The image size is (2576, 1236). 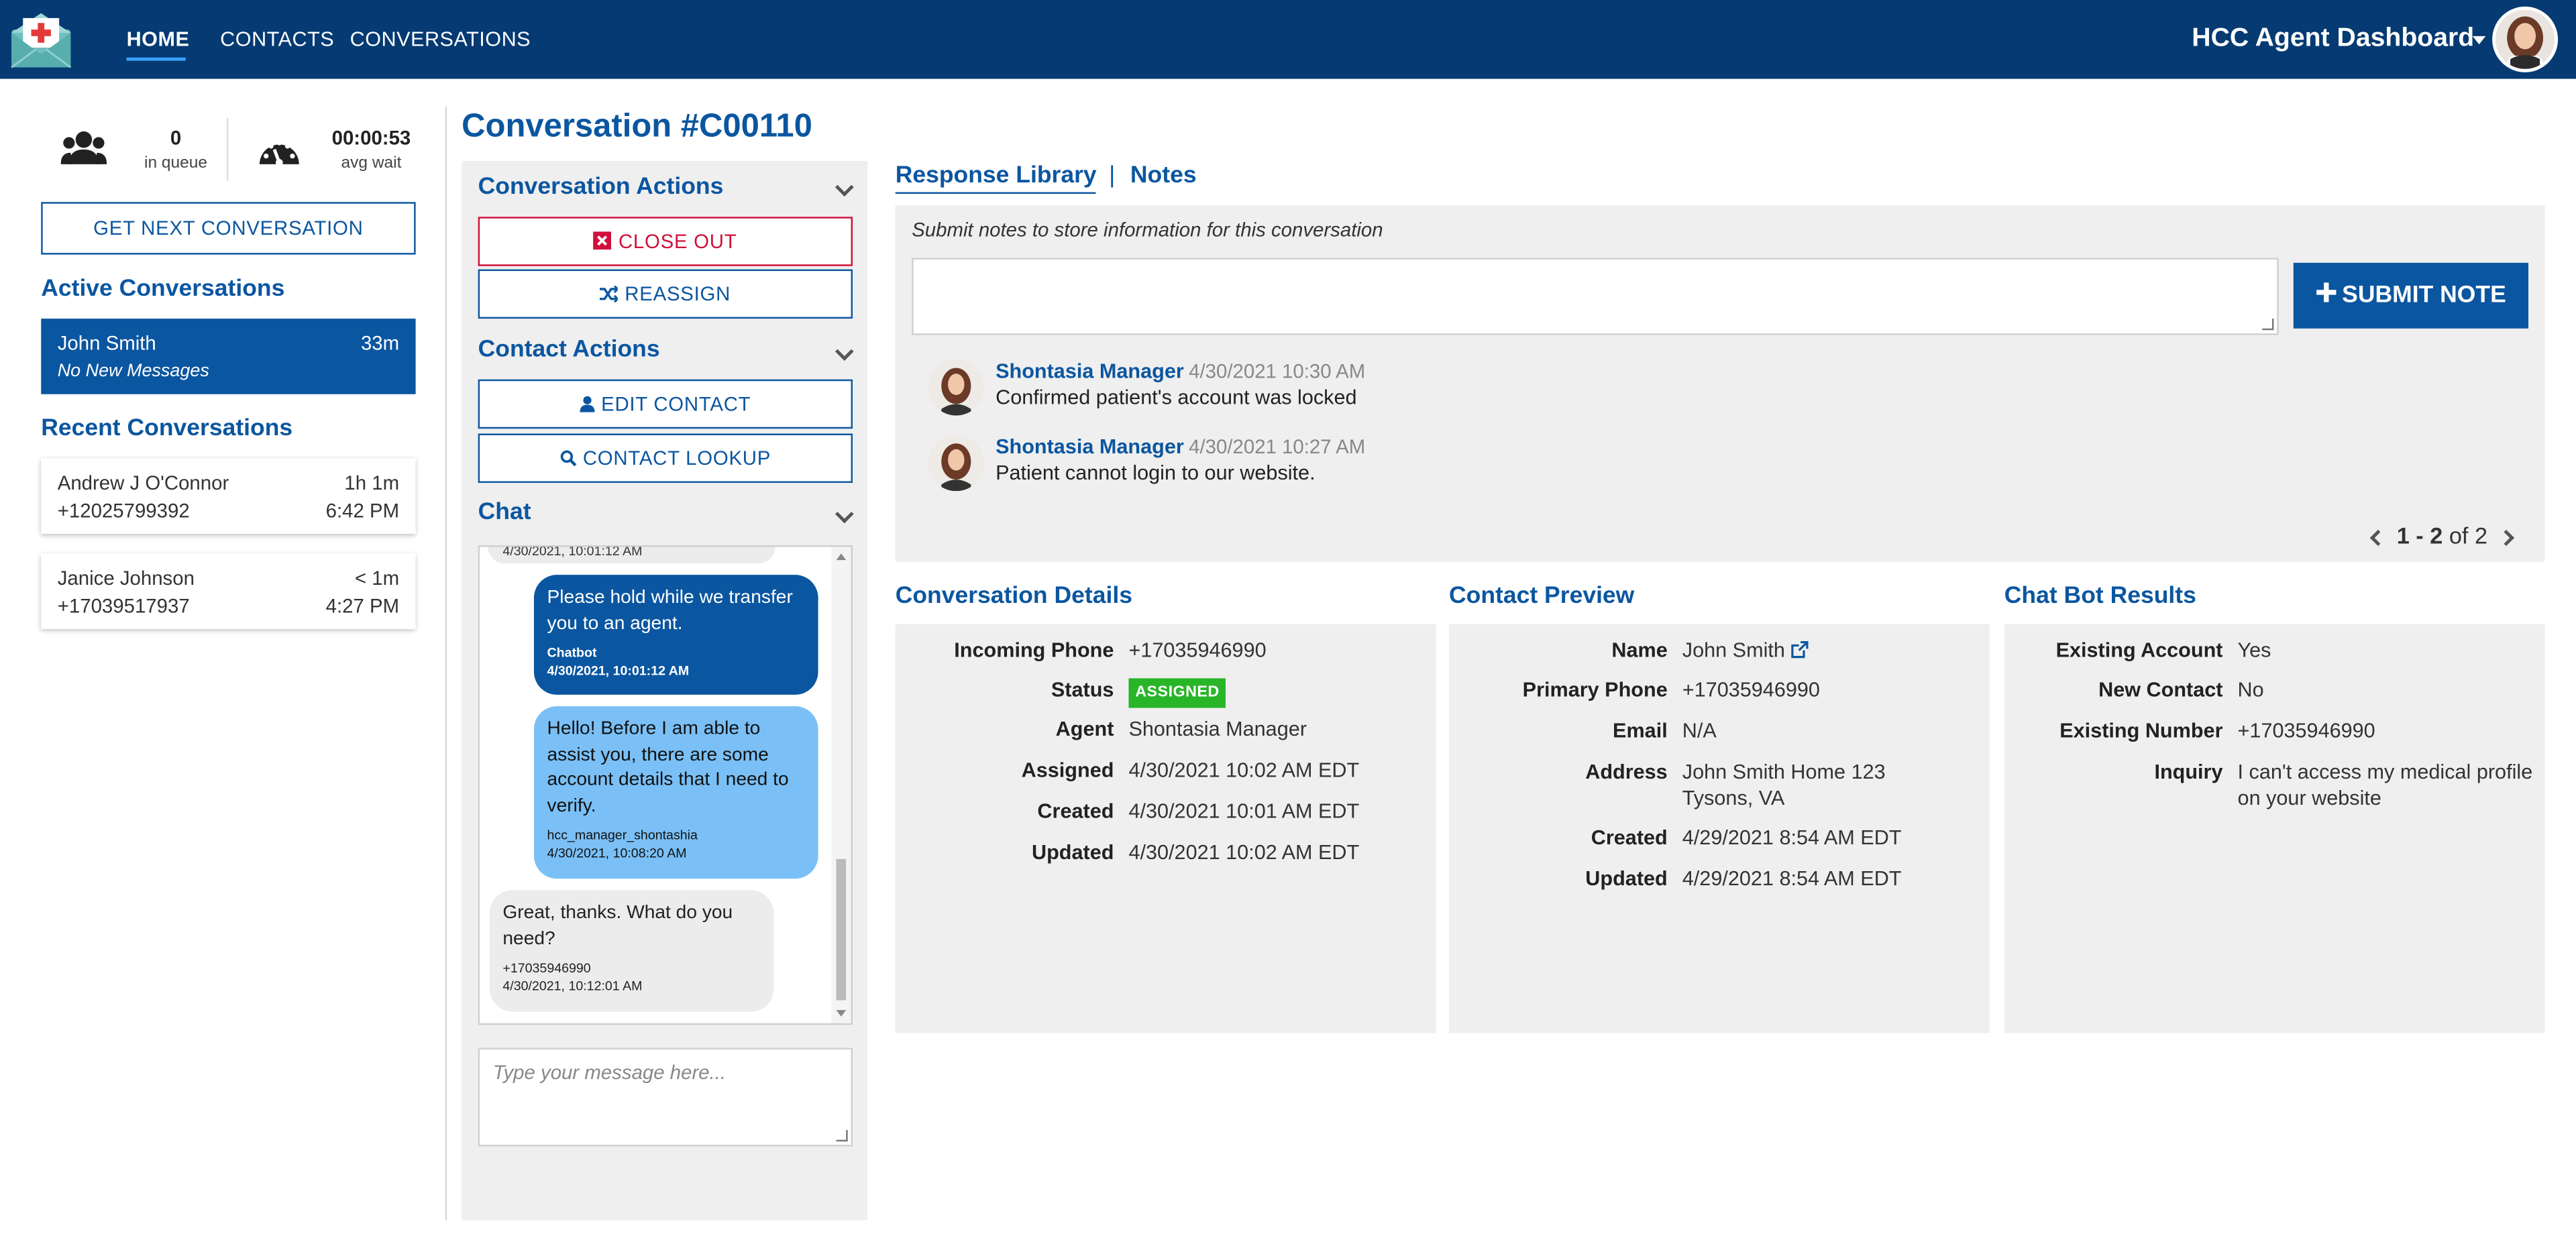 What do you see at coordinates (1640, 731) in the screenshot?
I see `detail-label: Email` at bounding box center [1640, 731].